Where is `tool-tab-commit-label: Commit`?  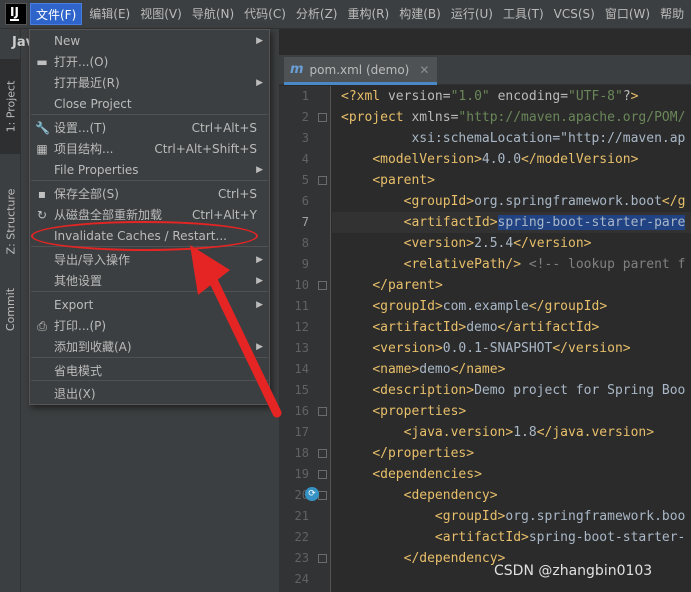 tool-tab-commit-label: Commit is located at coordinates (10, 309).